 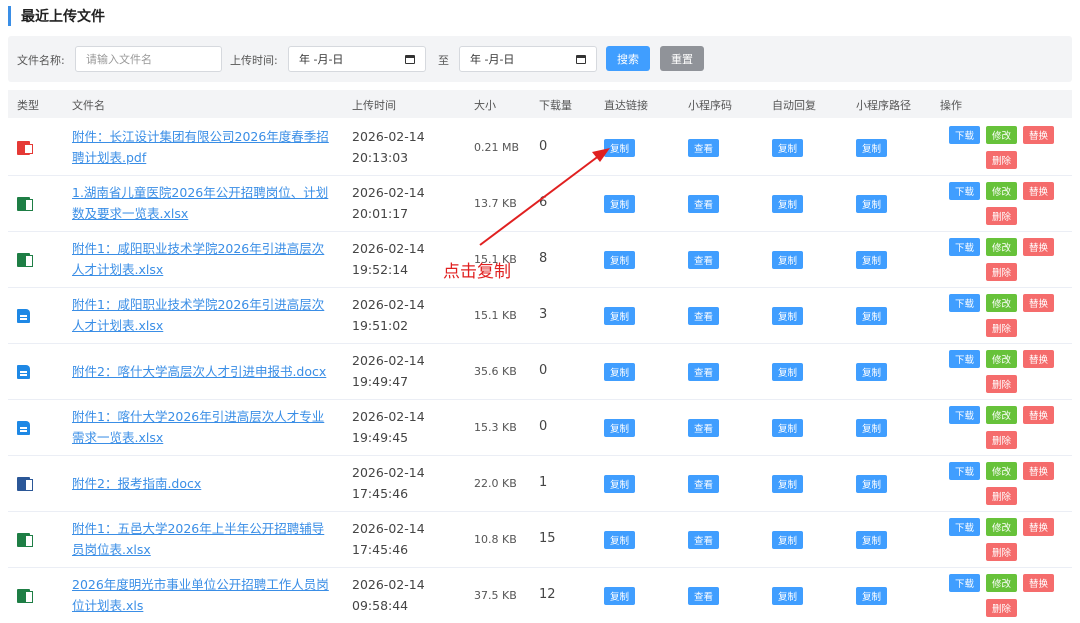 What do you see at coordinates (477, 272) in the screenshot?
I see `annotation-text: 点击复制` at bounding box center [477, 272].